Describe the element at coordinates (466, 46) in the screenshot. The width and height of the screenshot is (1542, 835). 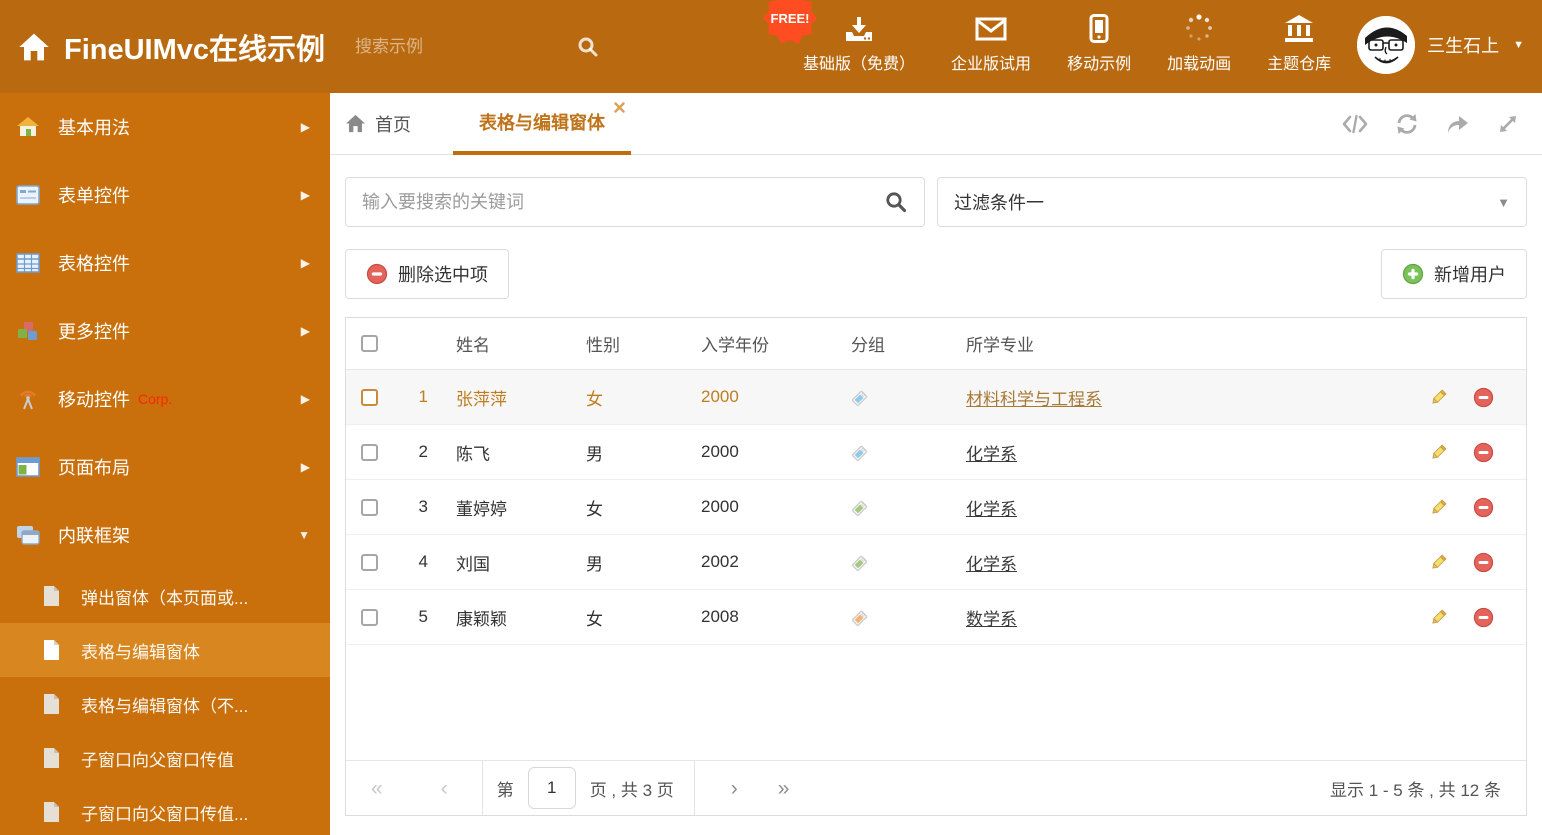
I see `header-search-input` at that location.